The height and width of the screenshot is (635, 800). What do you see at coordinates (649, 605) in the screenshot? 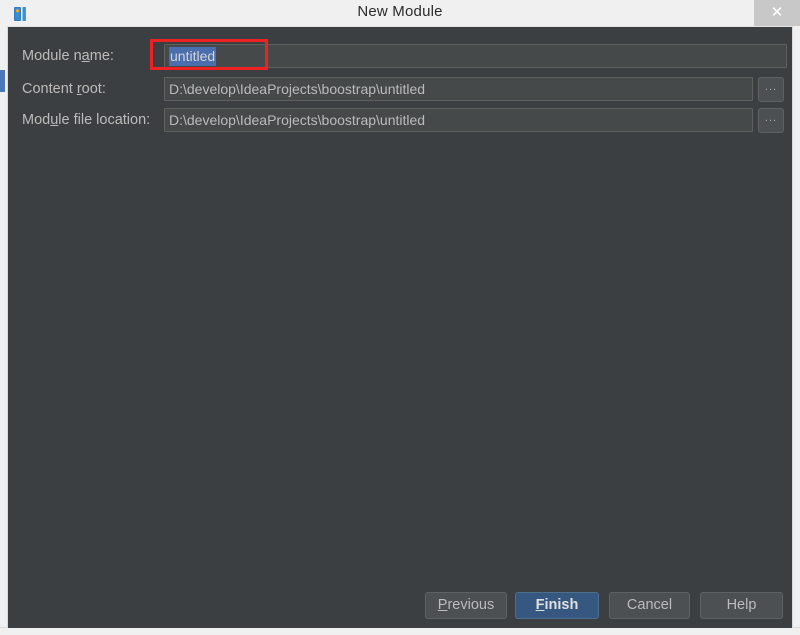
I see `cancel-button: Cancel` at bounding box center [649, 605].